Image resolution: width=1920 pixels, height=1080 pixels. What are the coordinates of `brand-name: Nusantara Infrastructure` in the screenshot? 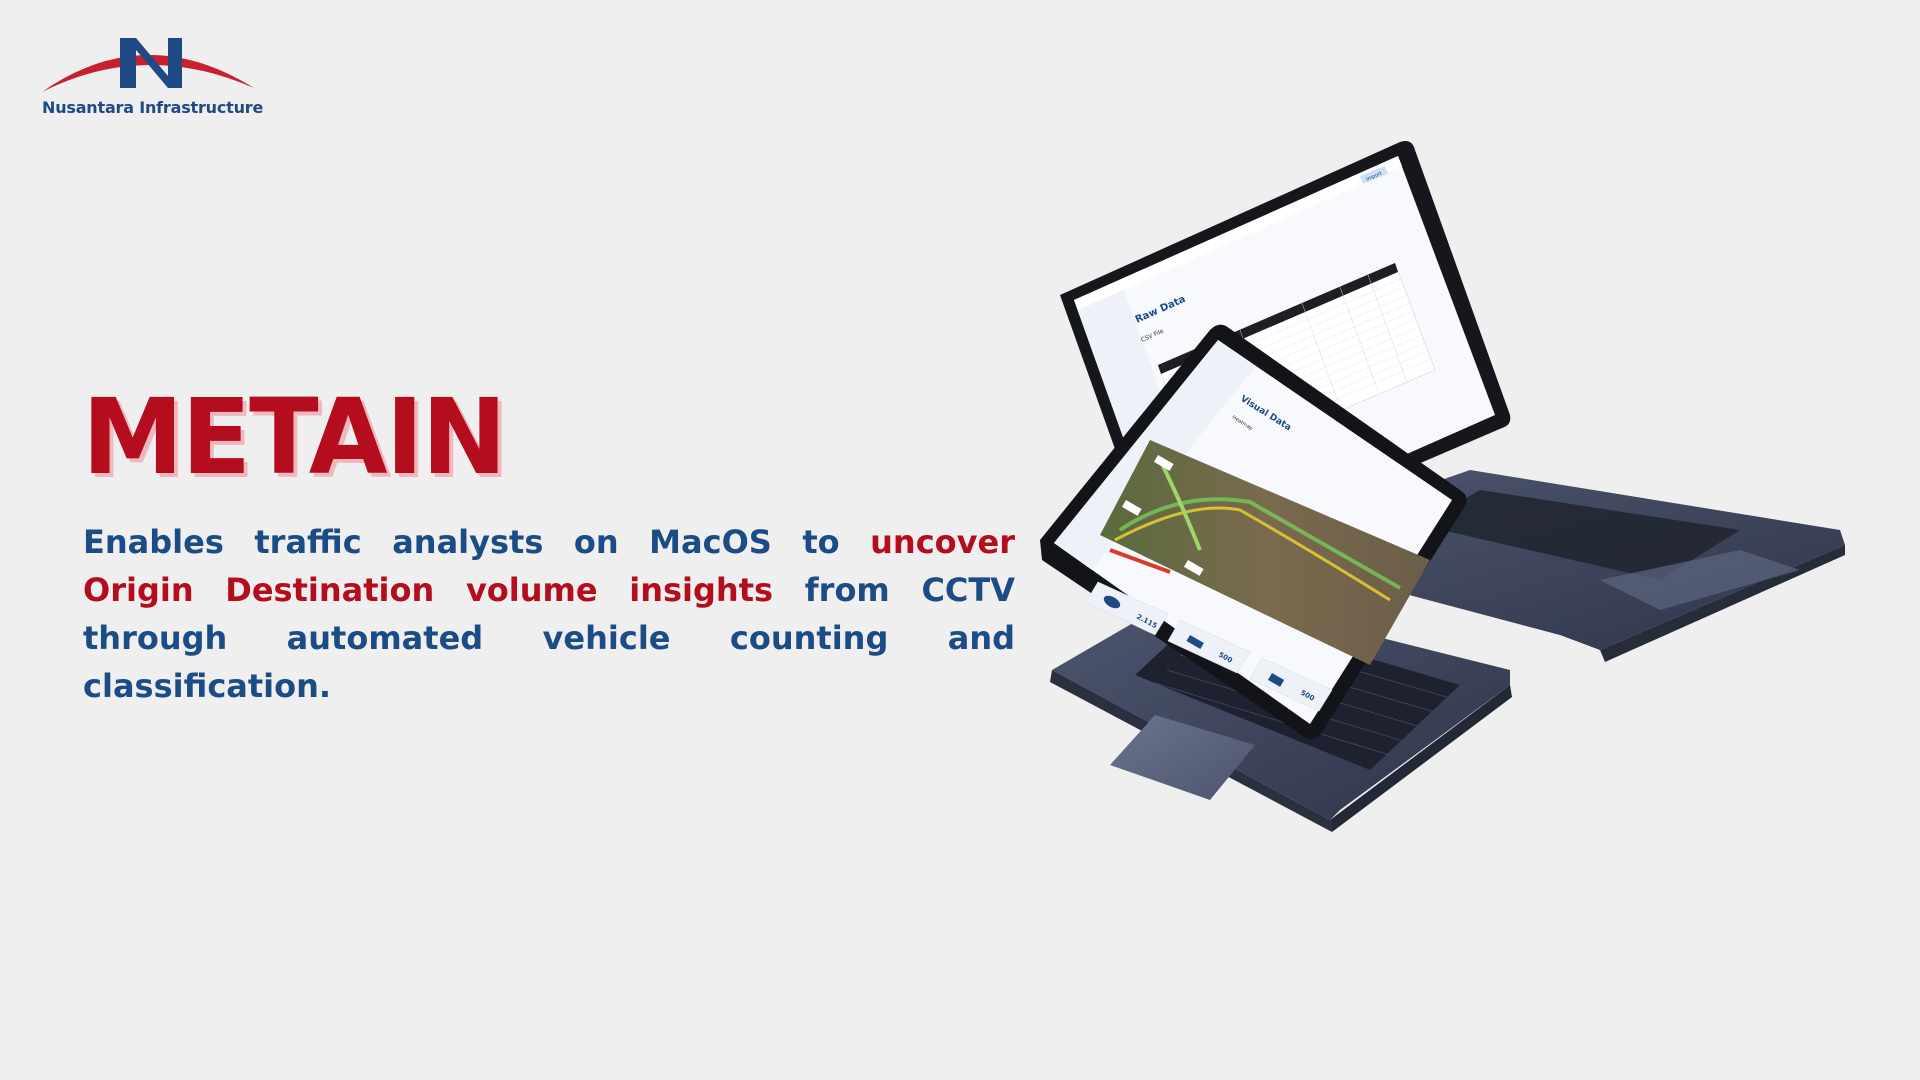 It's located at (153, 107).